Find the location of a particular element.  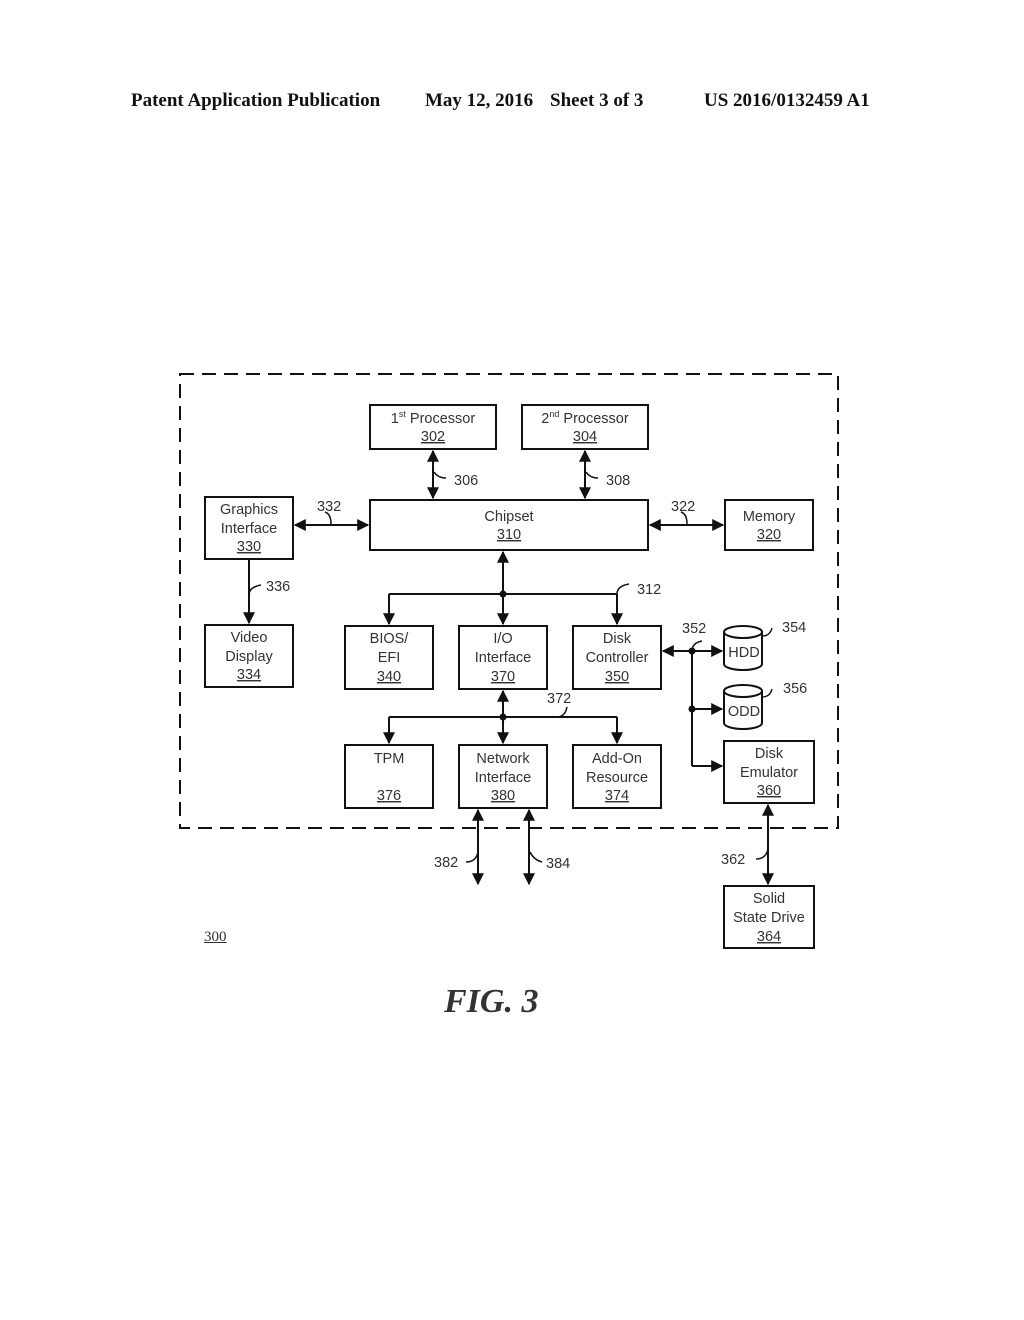

svg-text: 302 is located at coordinates (433, 437).